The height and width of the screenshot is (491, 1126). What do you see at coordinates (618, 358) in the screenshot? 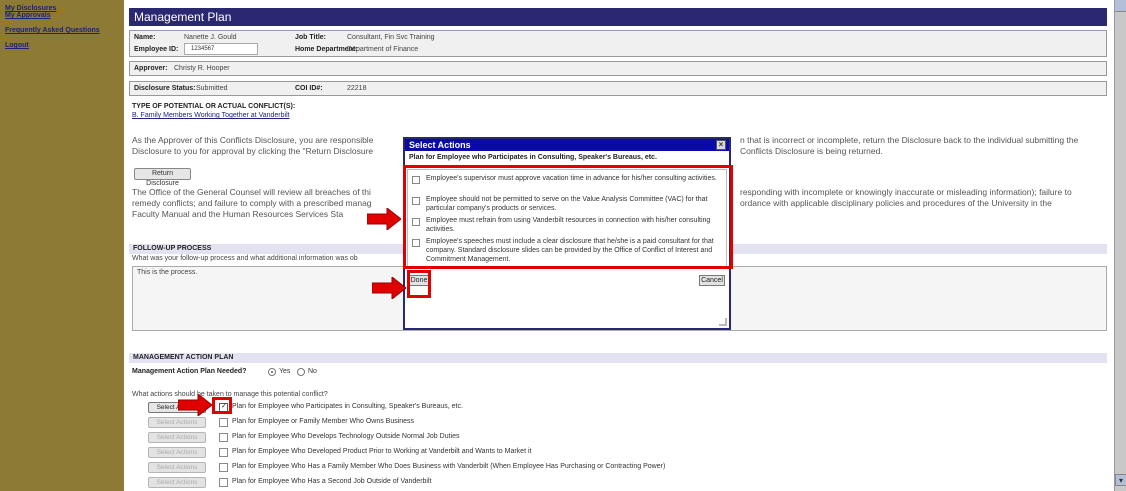
I see `action-plan-heading: MANAGEMENT ACTION PLAN` at bounding box center [618, 358].